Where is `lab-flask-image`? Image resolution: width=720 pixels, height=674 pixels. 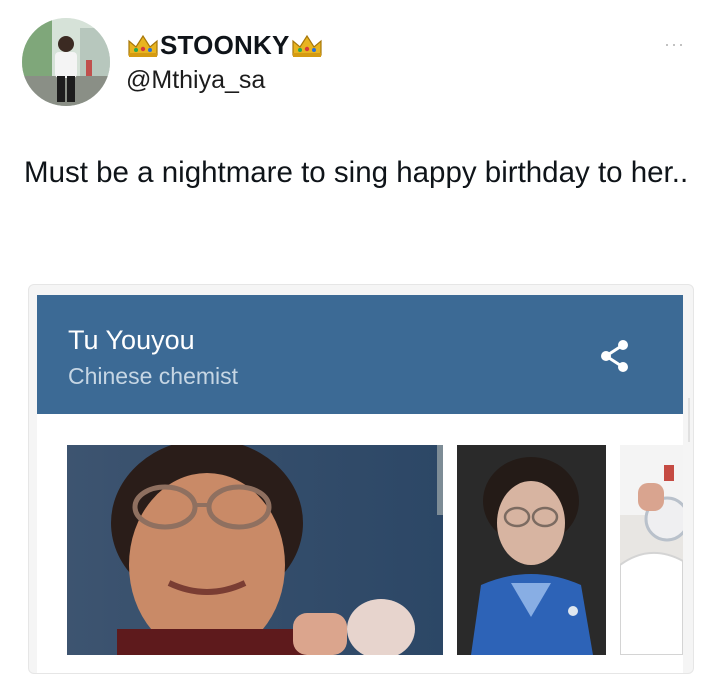 lab-flask-image is located at coordinates (651, 550).